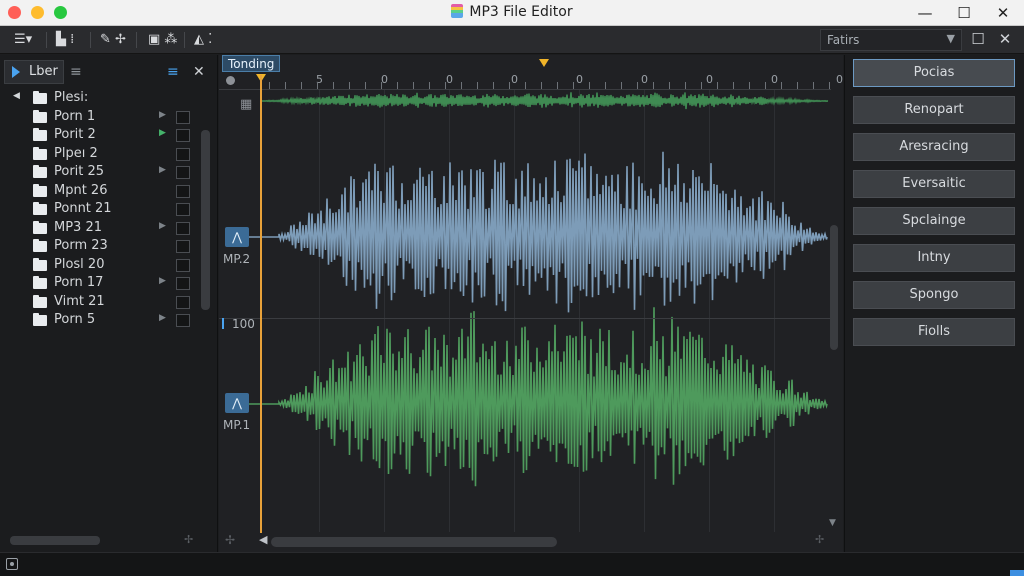 The height and width of the screenshot is (576, 1024). What do you see at coordinates (934, 147) in the screenshot?
I see `effect-button-3: Aresracing` at bounding box center [934, 147].